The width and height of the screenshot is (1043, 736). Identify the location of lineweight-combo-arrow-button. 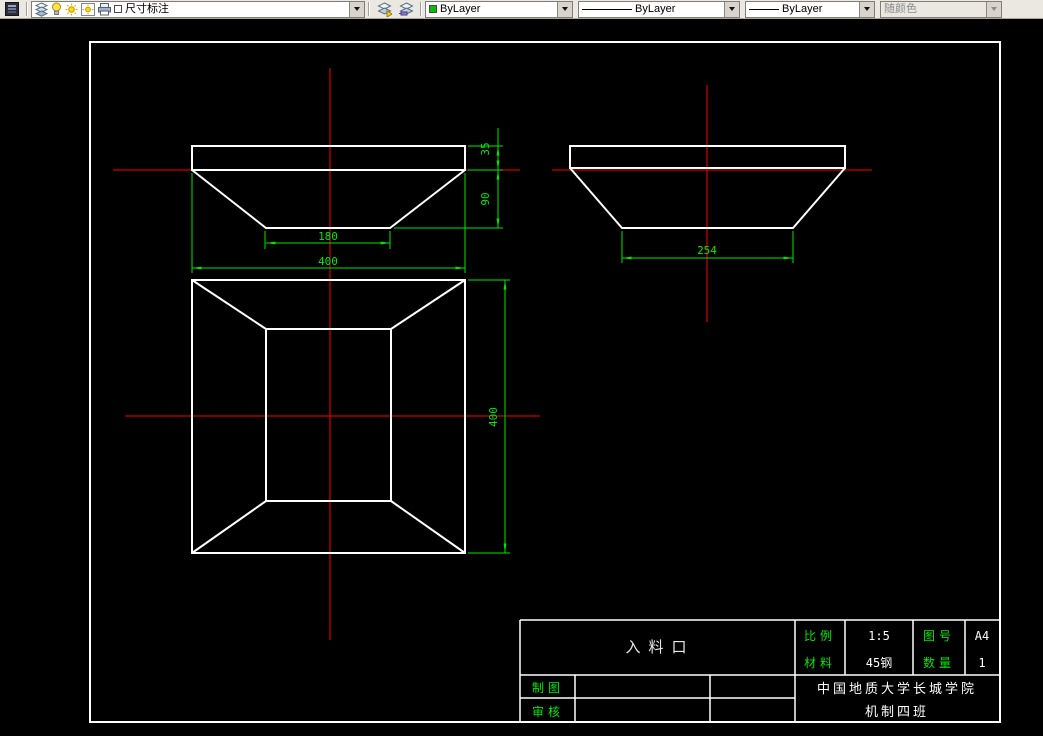
(866, 9).